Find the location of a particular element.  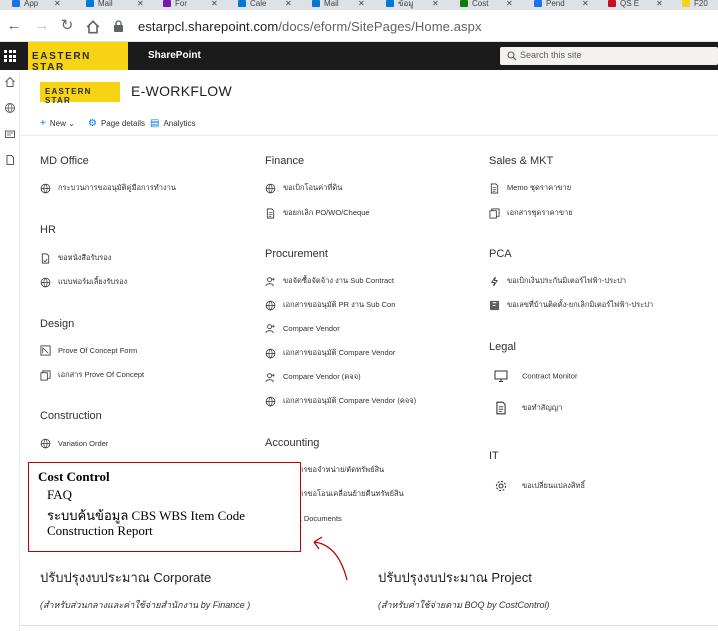

budget-project-title: ปรับปรุงงบประมาณ Project is located at coordinates (455, 577).